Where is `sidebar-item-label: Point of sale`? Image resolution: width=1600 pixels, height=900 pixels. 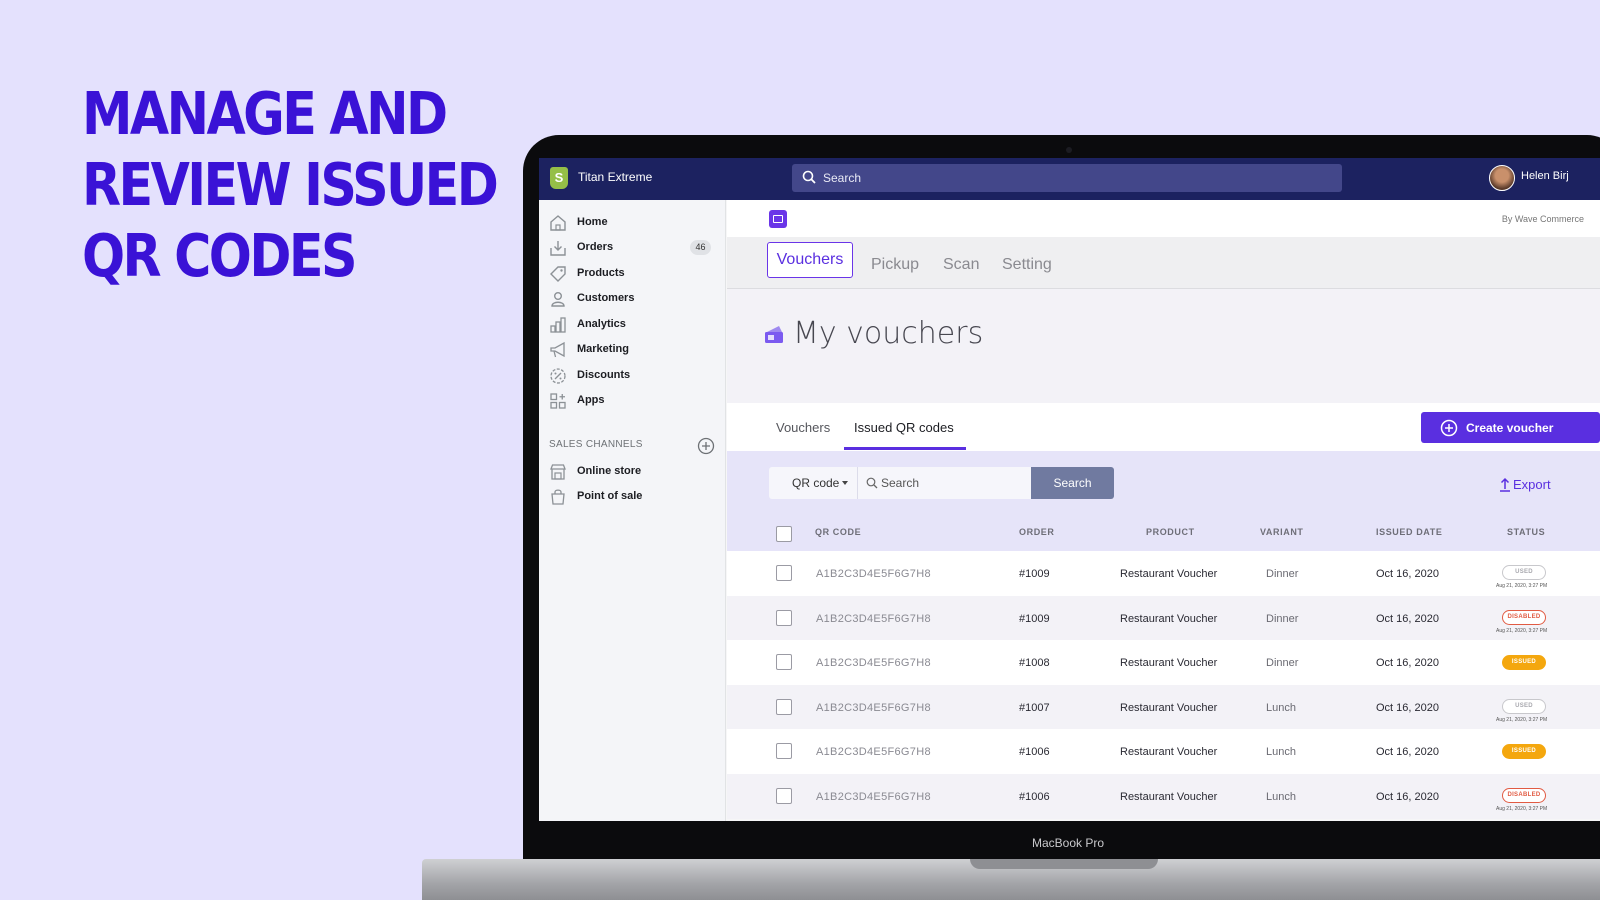 sidebar-item-label: Point of sale is located at coordinates (610, 496).